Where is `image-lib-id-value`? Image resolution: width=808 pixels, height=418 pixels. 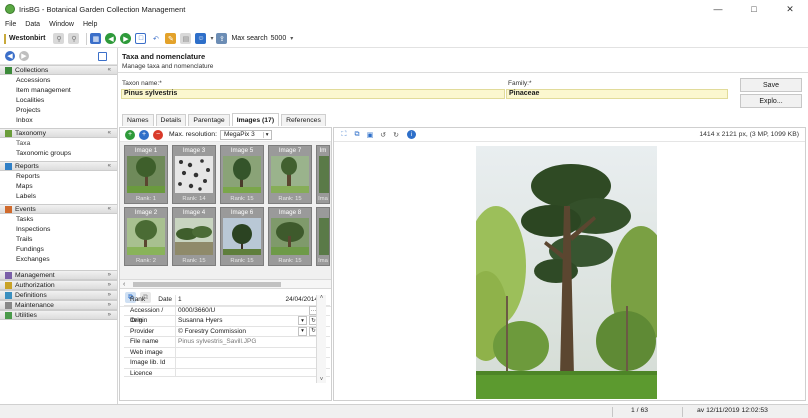
image-lib-id-value is located at coordinates (253, 363).